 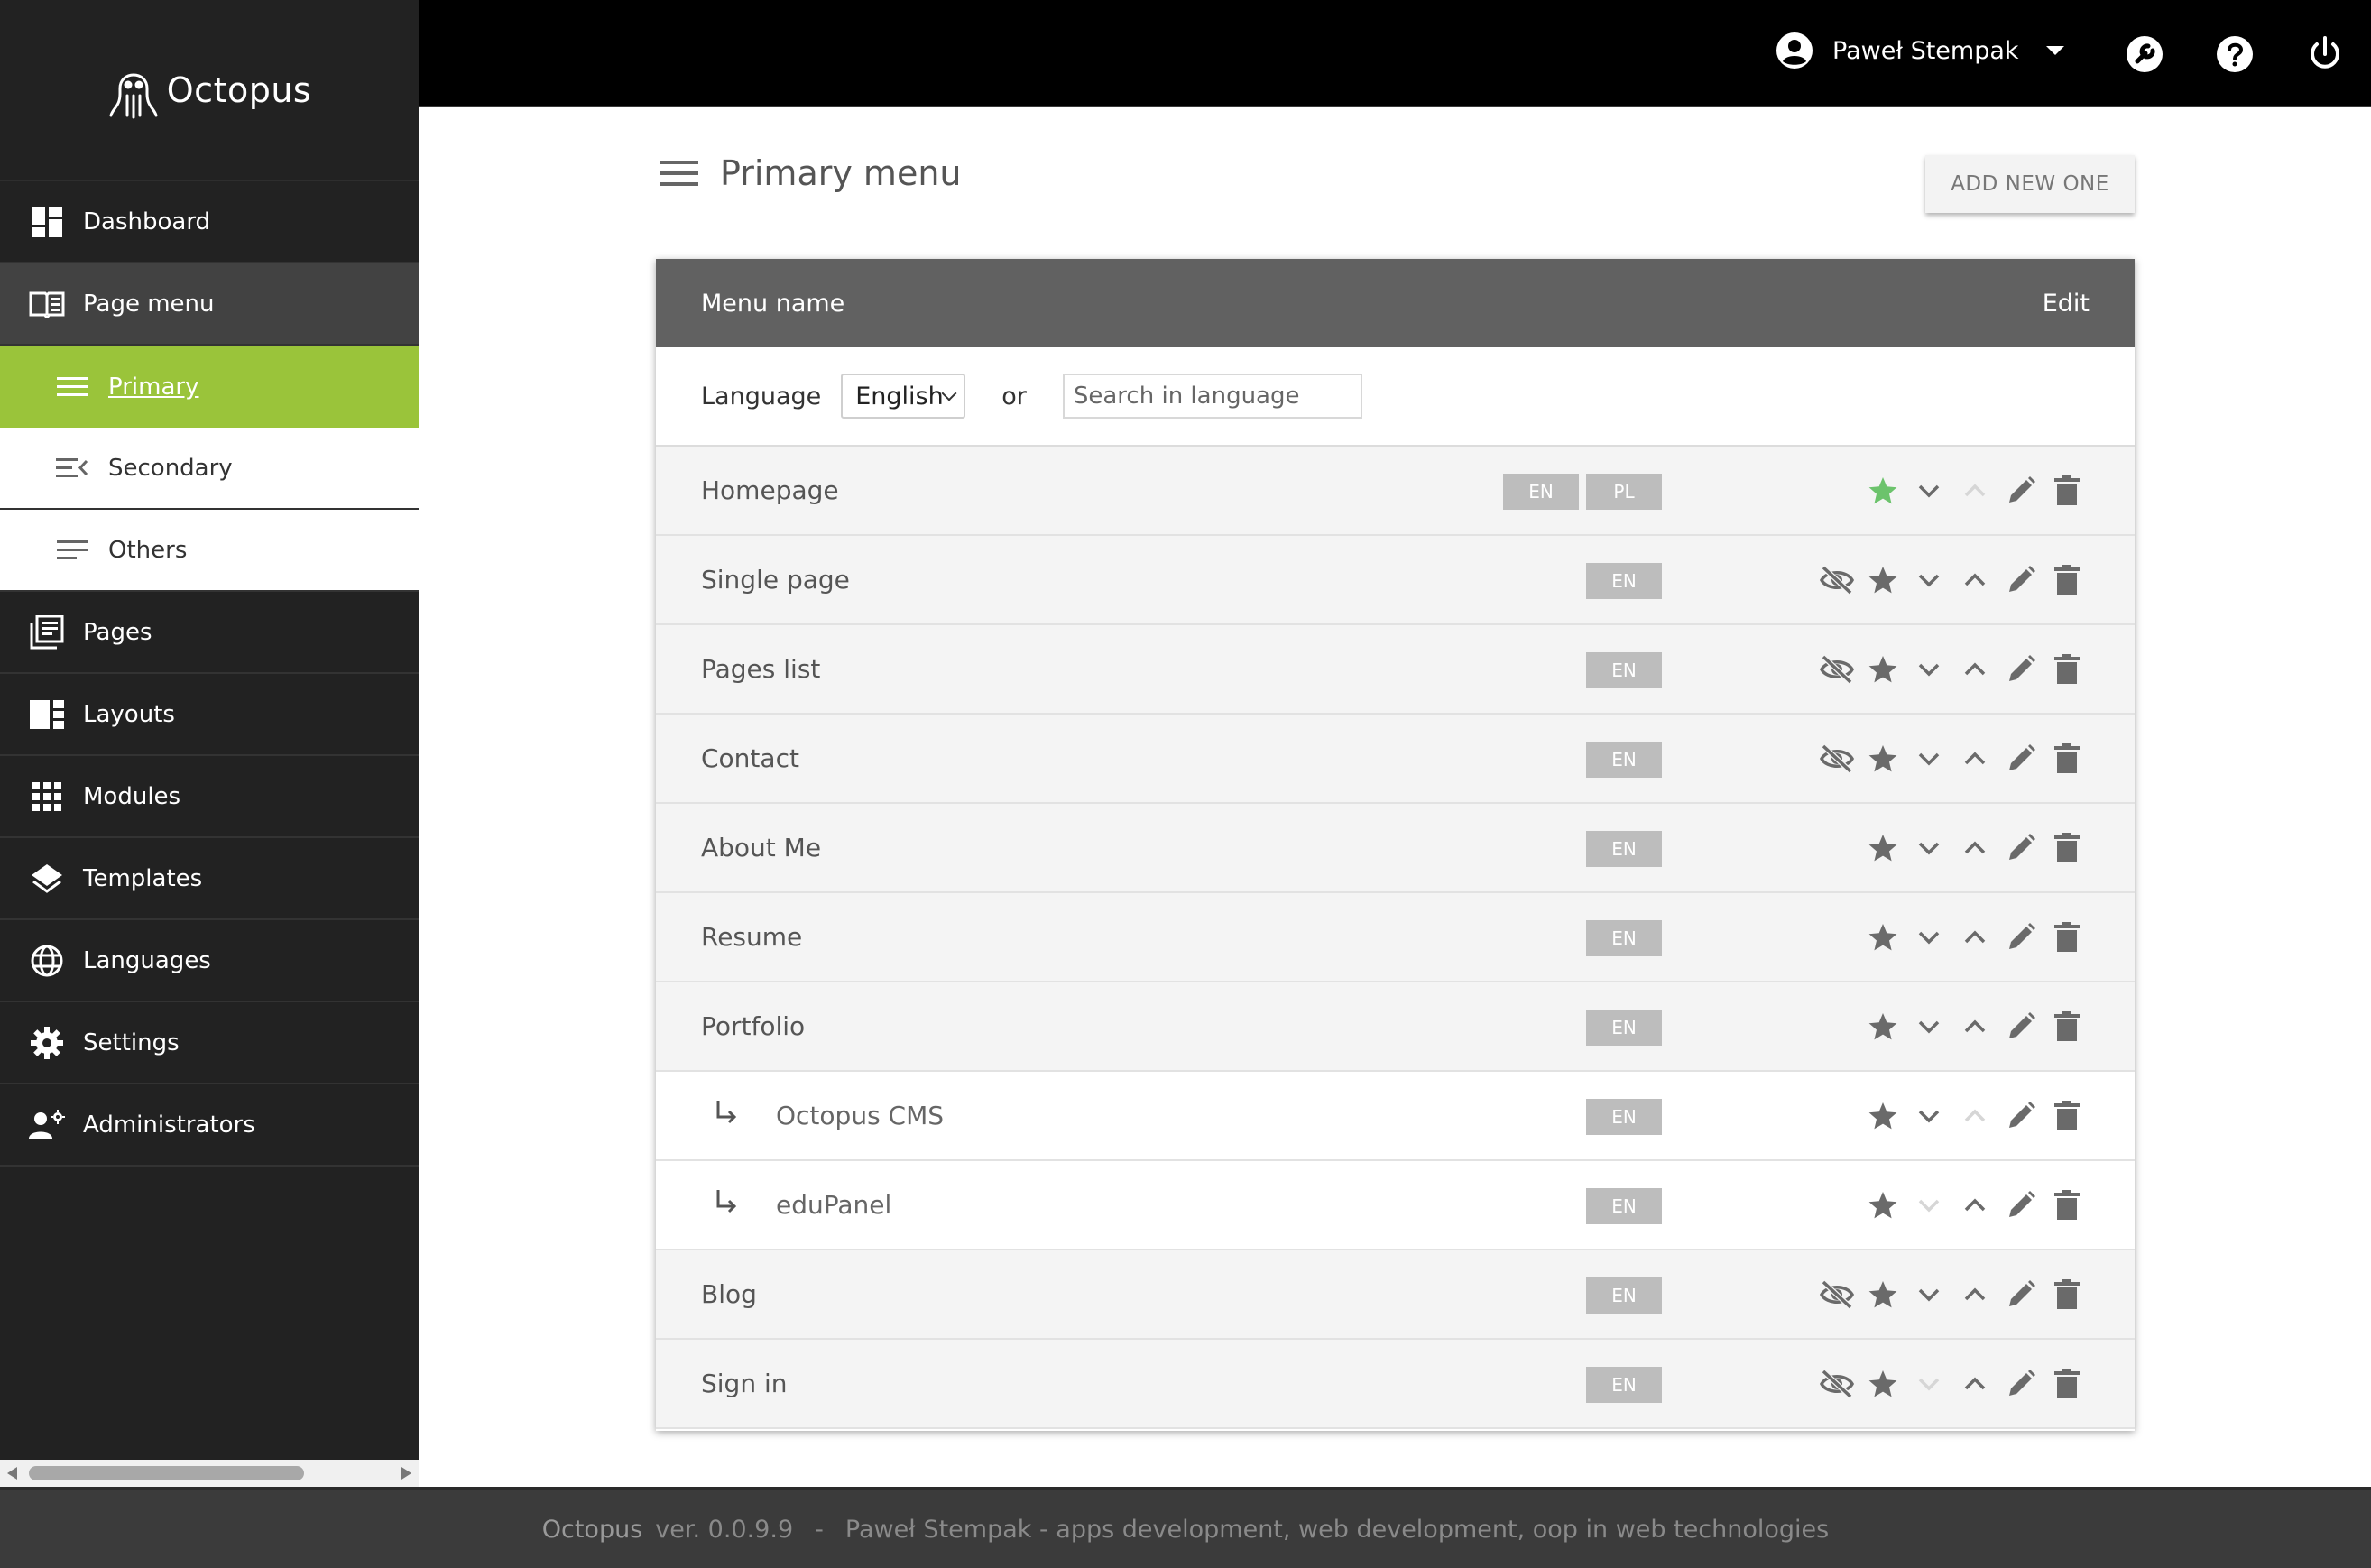 I want to click on scroll-left-icon, so click(x=12, y=1473).